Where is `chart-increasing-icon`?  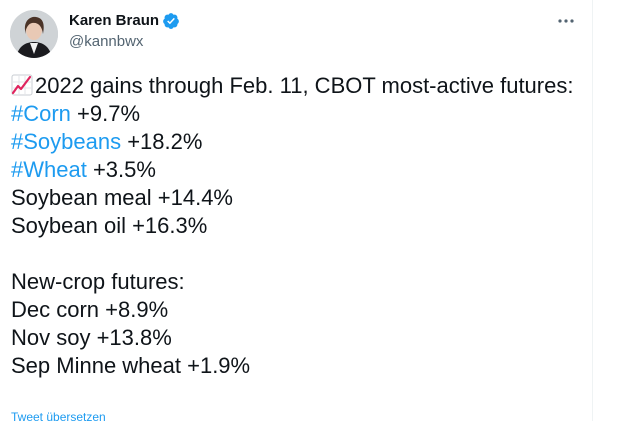
chart-increasing-icon is located at coordinates (22, 85).